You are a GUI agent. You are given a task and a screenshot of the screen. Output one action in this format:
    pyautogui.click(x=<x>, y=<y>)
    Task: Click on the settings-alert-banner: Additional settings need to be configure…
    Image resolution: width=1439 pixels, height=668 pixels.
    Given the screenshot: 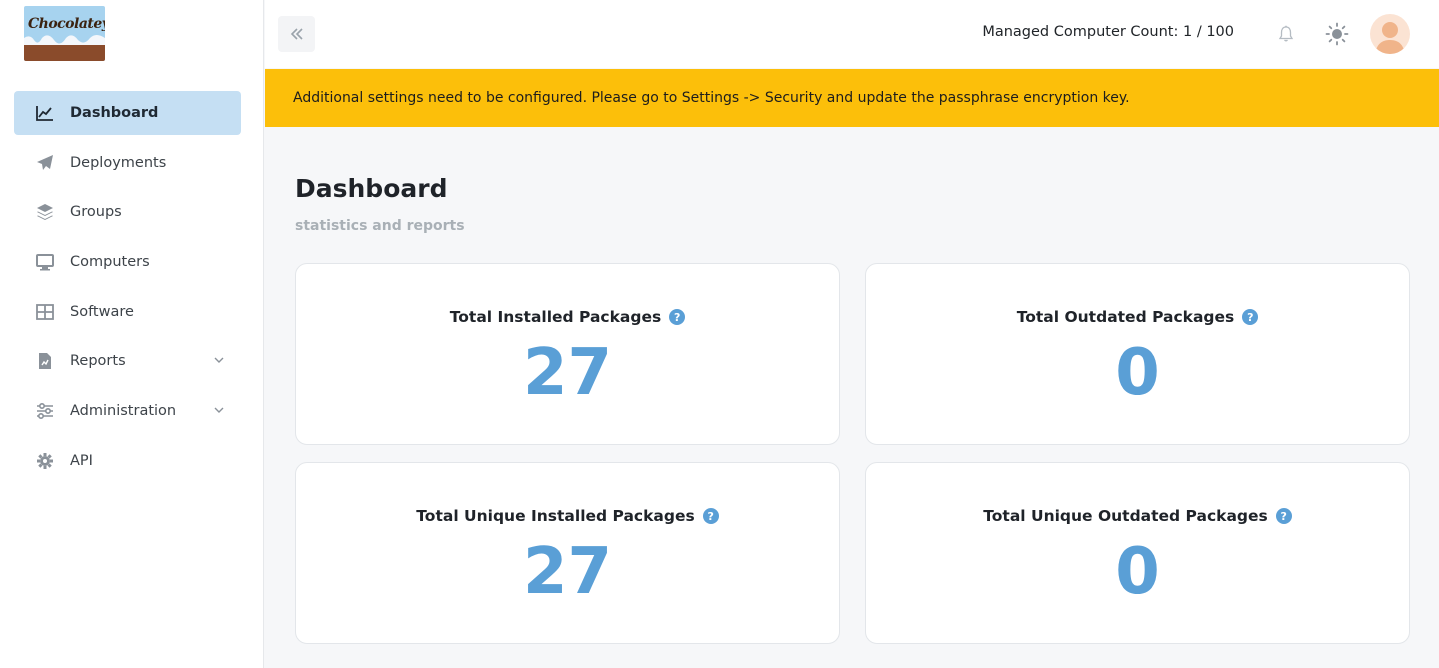 What is the action you would take?
    pyautogui.click(x=852, y=98)
    